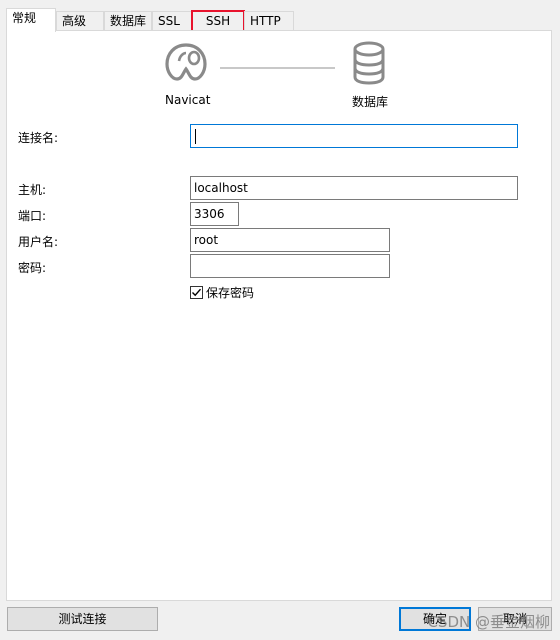  I want to click on tab-general: 常规, so click(31, 20).